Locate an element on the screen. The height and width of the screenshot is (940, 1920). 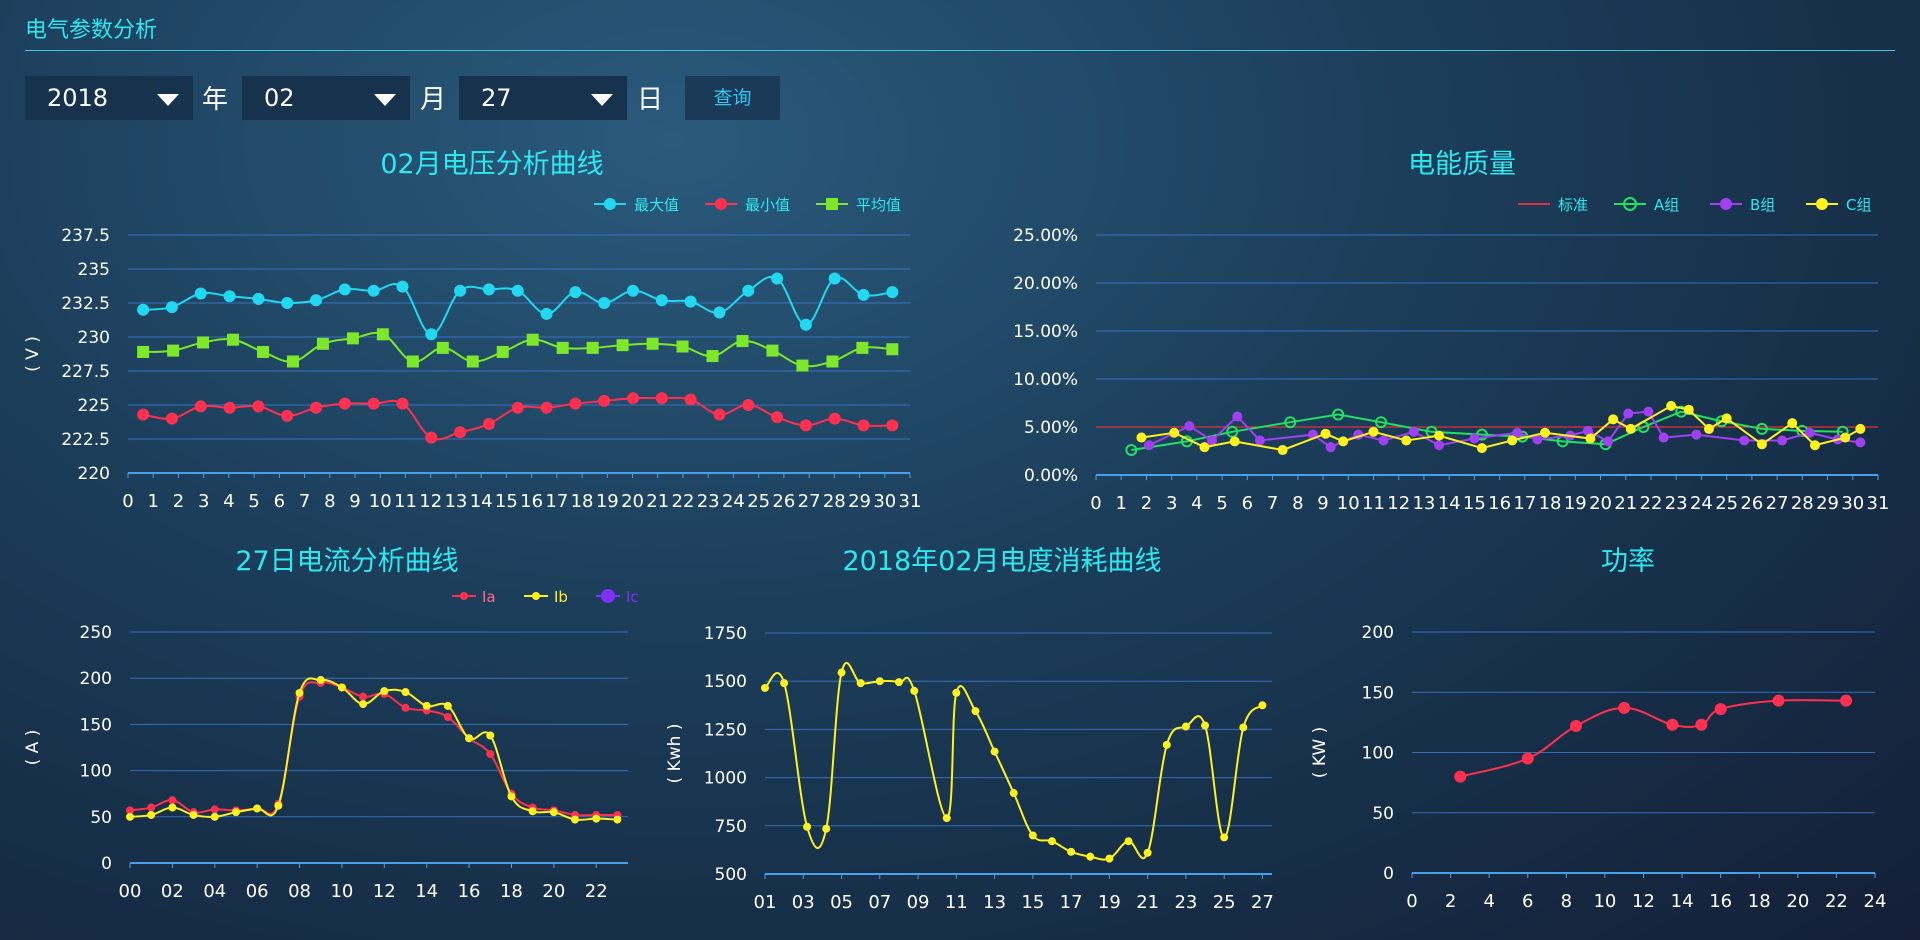
y-tick-label-quality: 20.00% is located at coordinates (1045, 284).